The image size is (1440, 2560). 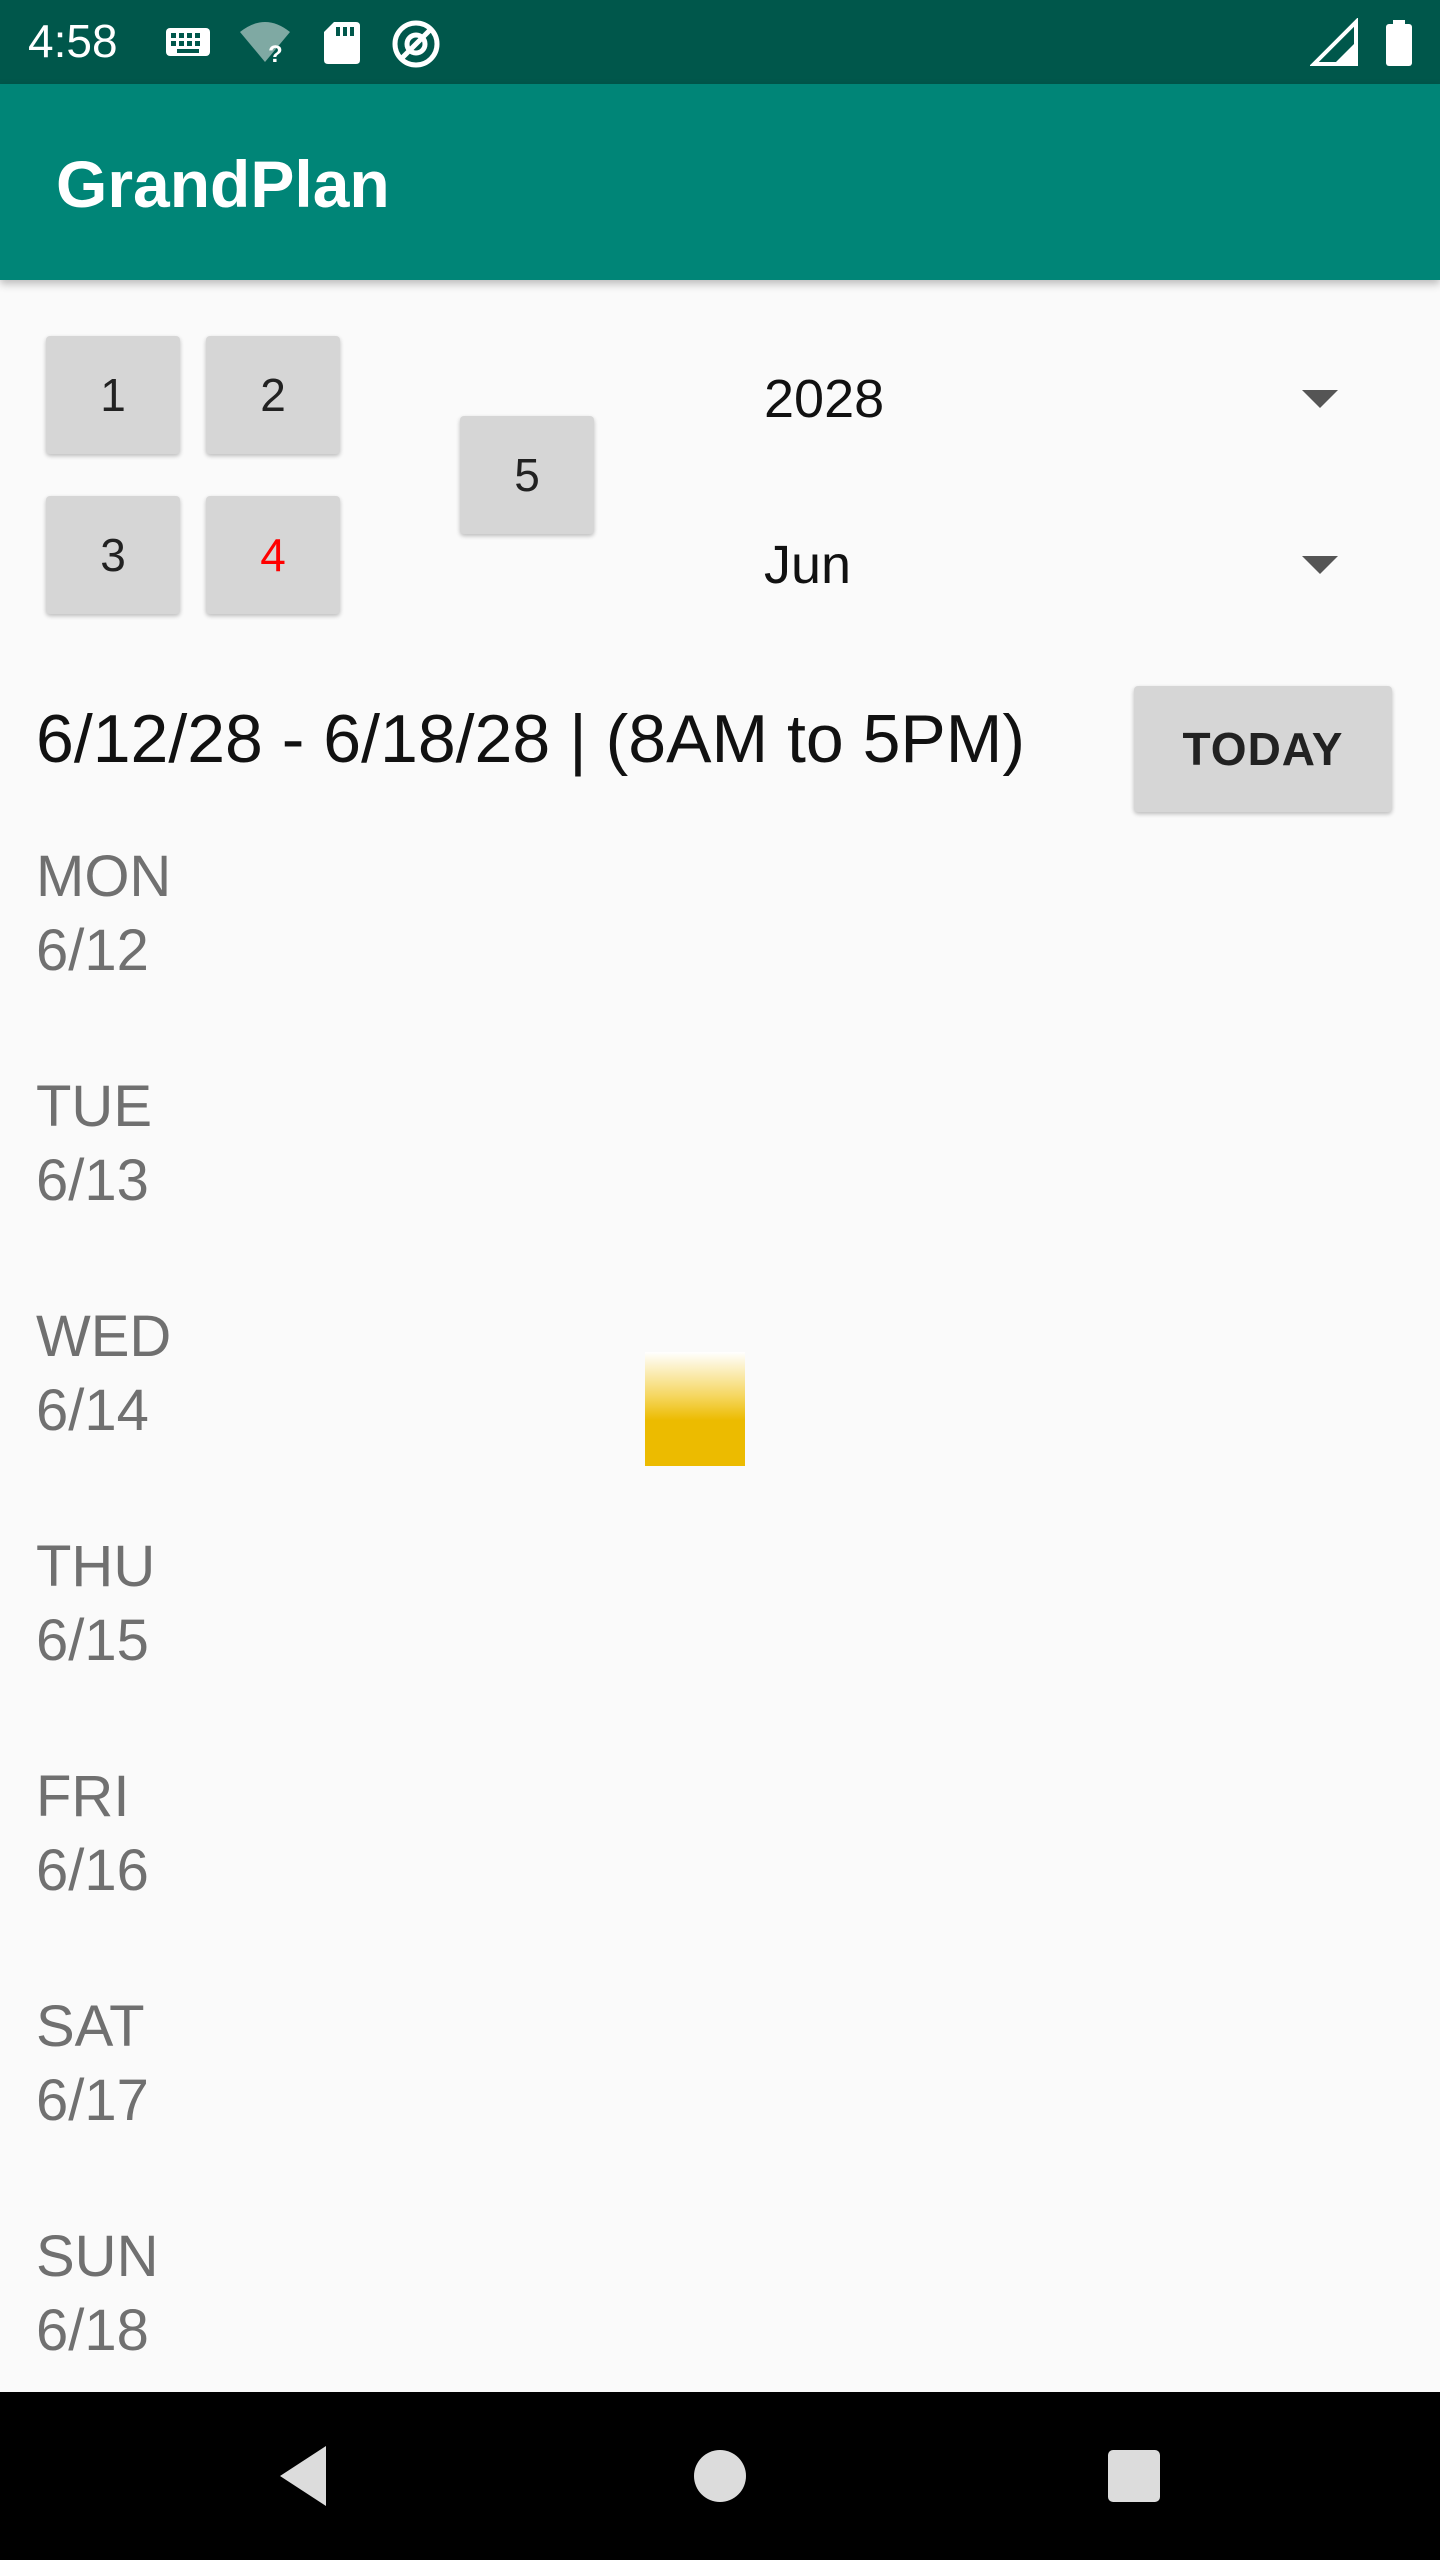 What do you see at coordinates (265, 44) in the screenshot?
I see `wifi-unknown-icon: ?` at bounding box center [265, 44].